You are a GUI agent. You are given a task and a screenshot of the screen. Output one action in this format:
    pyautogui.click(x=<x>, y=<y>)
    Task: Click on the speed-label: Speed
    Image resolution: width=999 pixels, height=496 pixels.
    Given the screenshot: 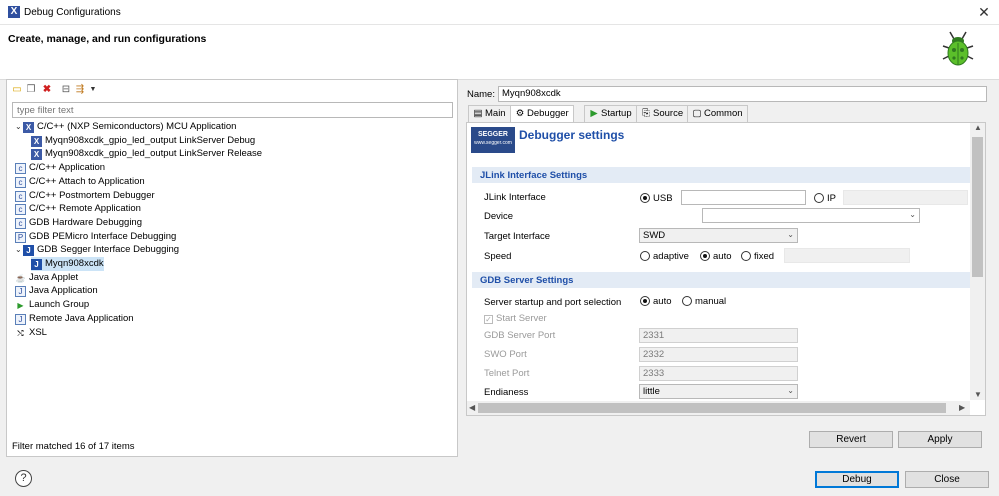 What is the action you would take?
    pyautogui.click(x=498, y=256)
    